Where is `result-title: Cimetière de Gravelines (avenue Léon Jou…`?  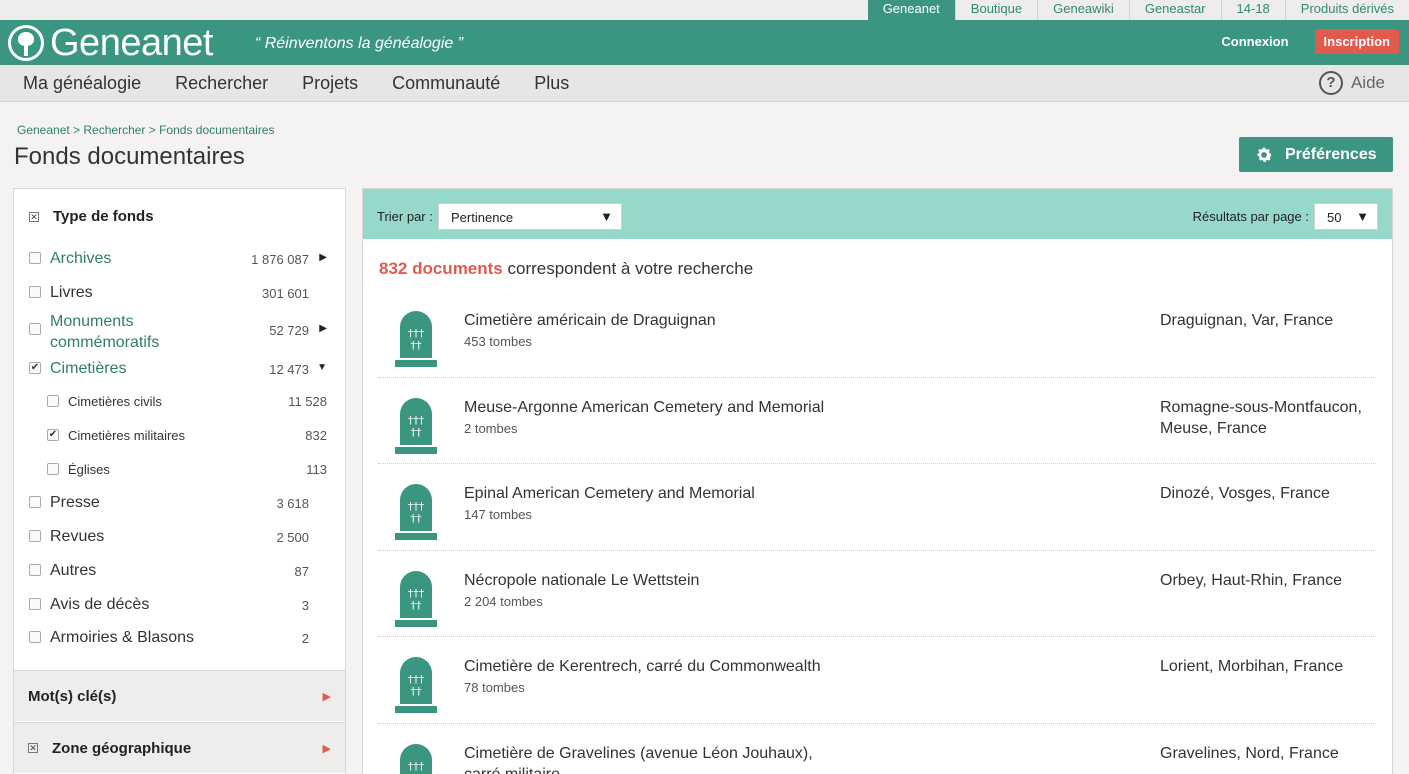 result-title: Cimetière de Gravelines (avenue Léon Jou… is located at coordinates (654, 758).